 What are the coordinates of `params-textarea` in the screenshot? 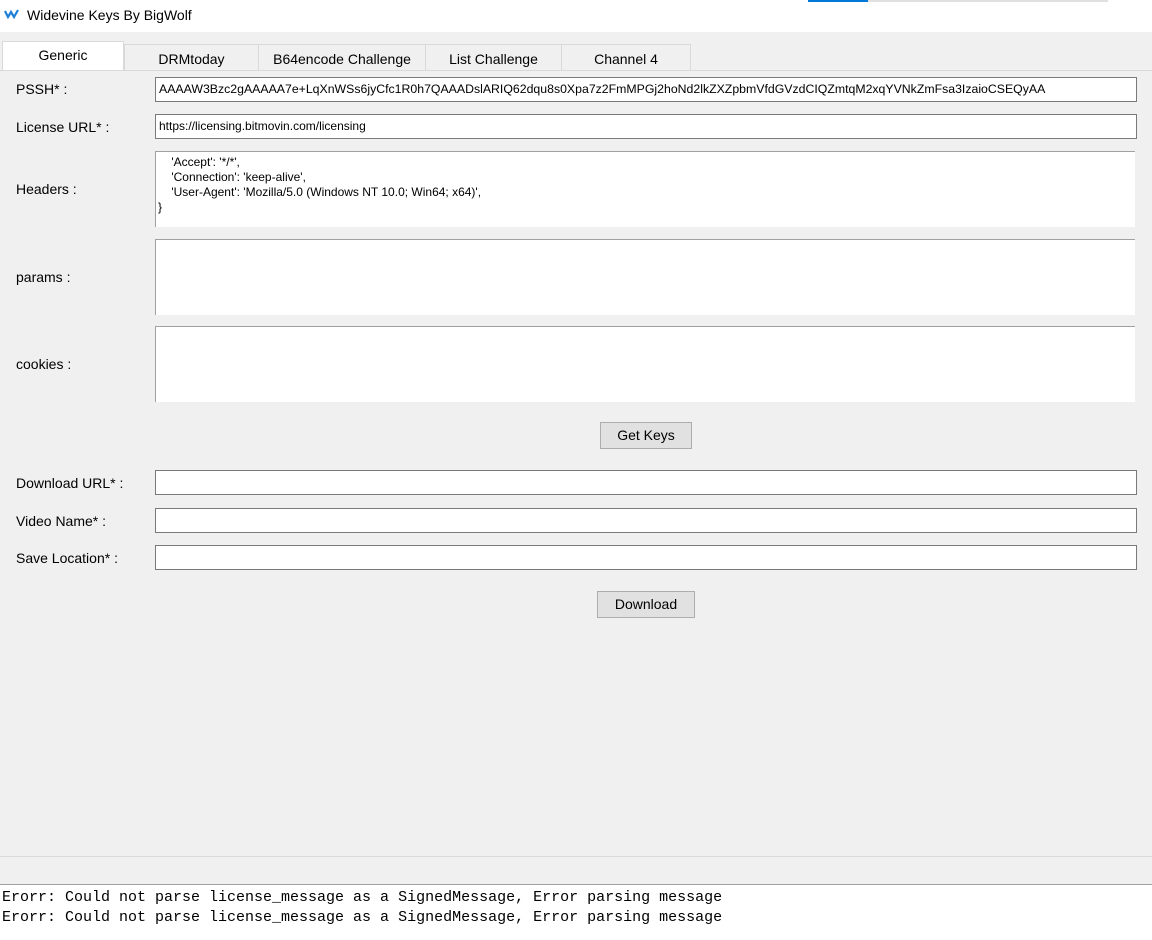 It's located at (645, 277).